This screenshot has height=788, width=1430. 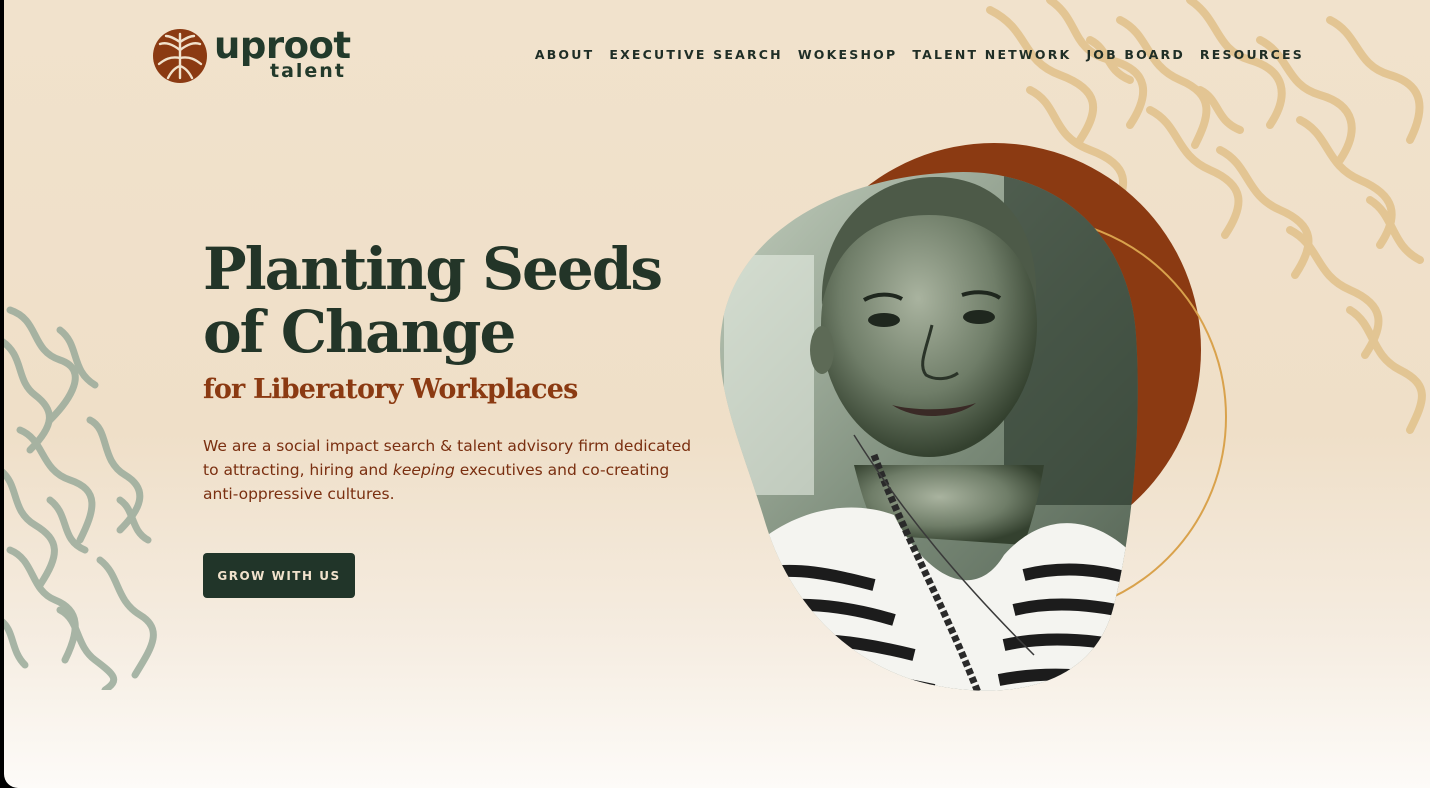 I want to click on nav-item-talent-network: TALENT NETWORK, so click(x=991, y=54).